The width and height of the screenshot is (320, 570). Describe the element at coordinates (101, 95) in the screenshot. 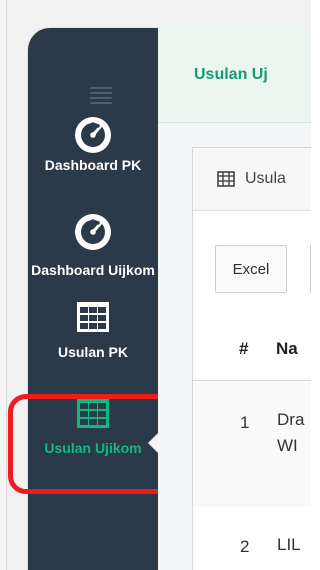

I see `menu-icon` at that location.